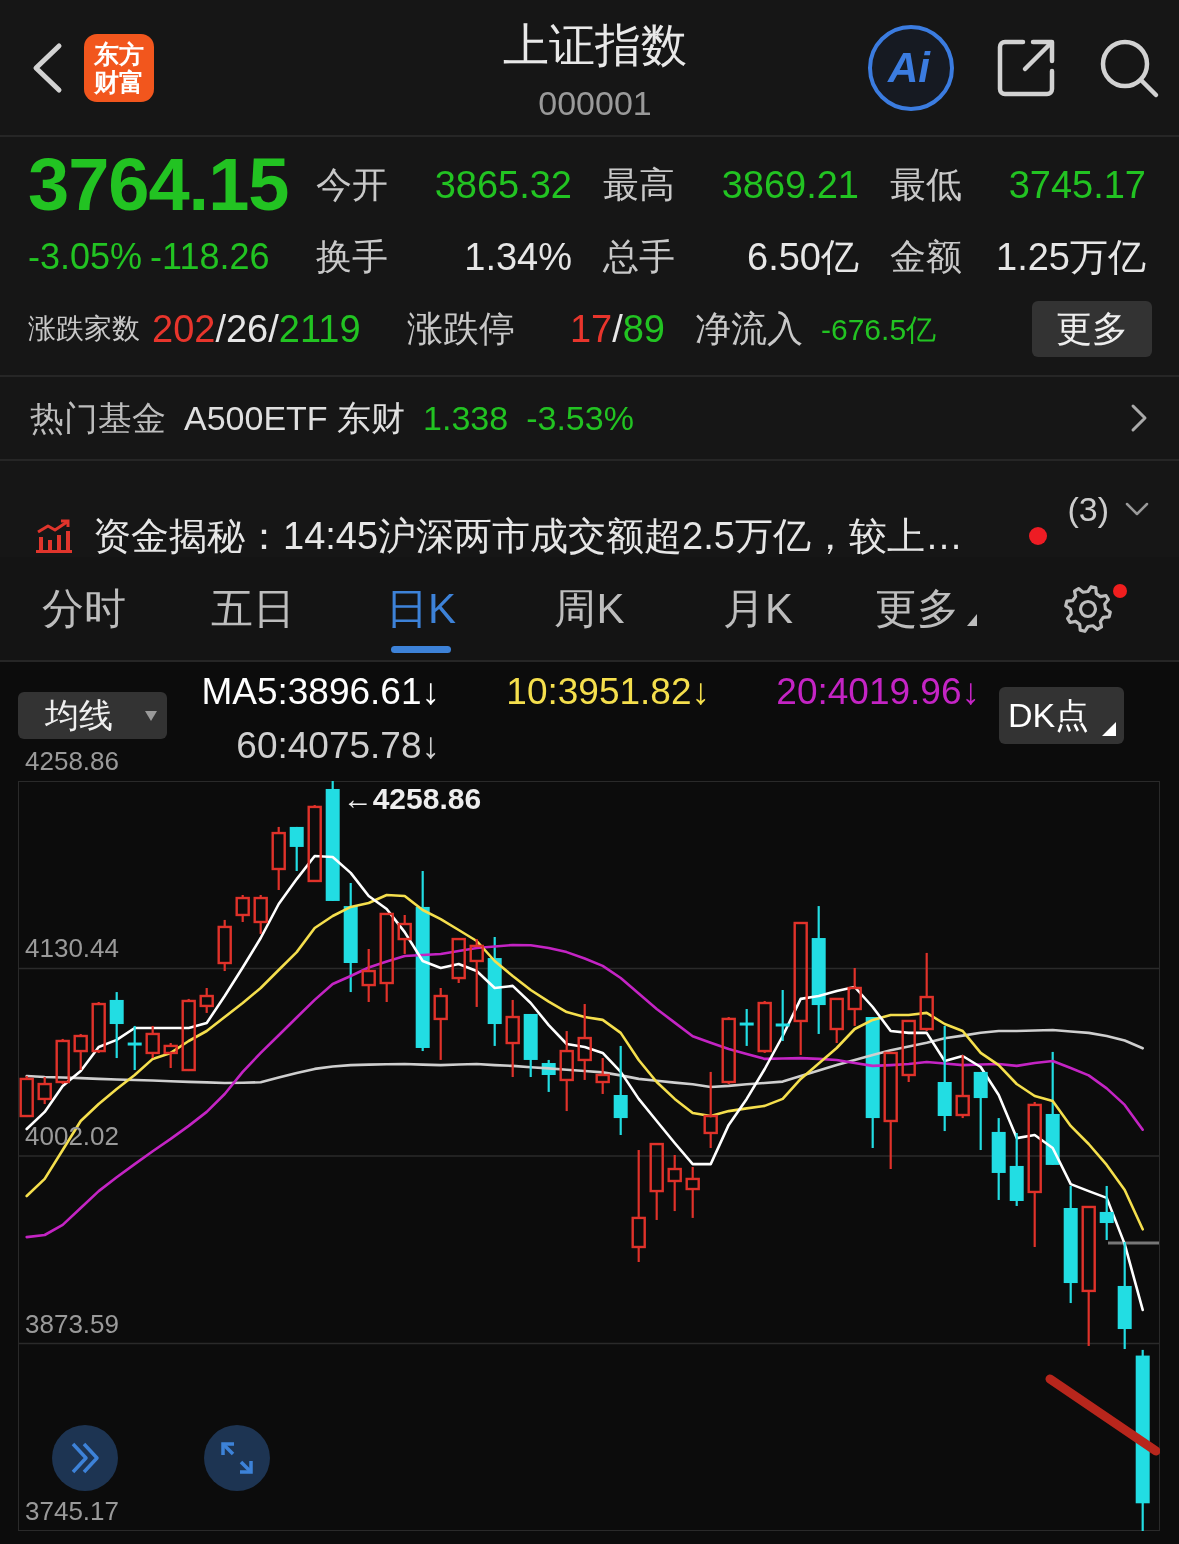 Image resolution: width=1179 pixels, height=1544 pixels. I want to click on stat-label: 净流入, so click(749, 329).